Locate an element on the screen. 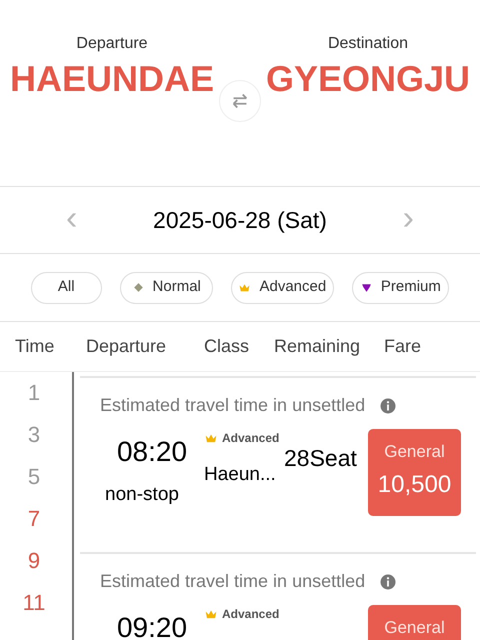 The height and width of the screenshot is (640, 480). hour-label: 1 is located at coordinates (34, 393).